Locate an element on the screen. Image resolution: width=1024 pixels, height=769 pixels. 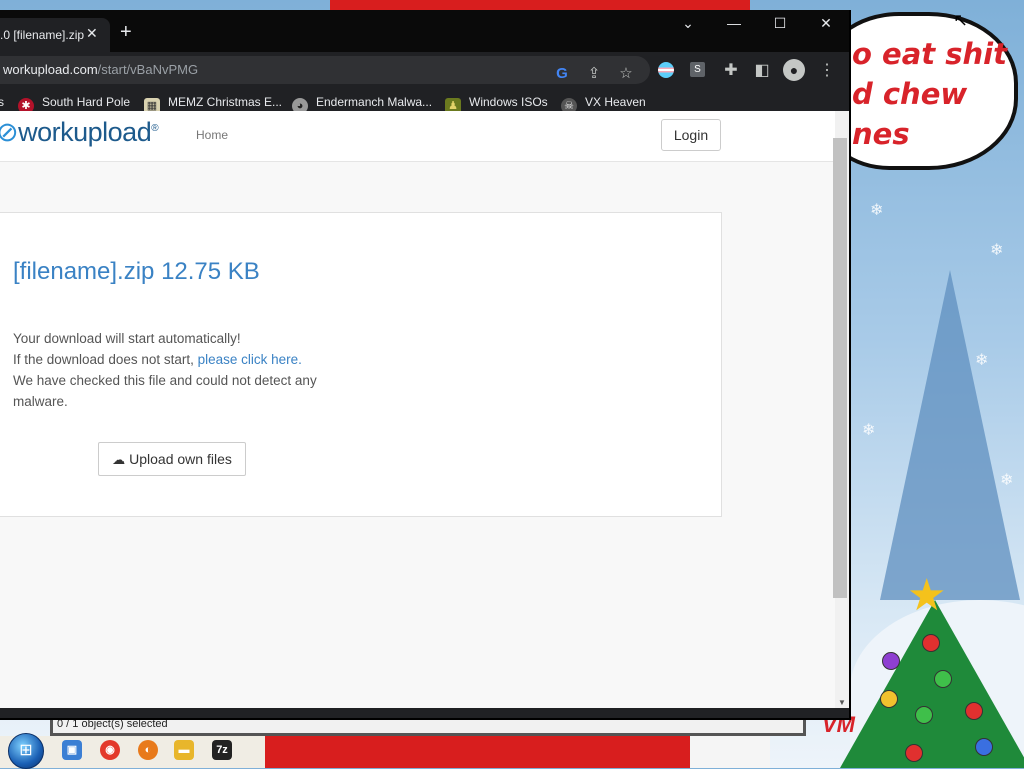
firefox-icon: ◐ is located at coordinates (148, 750).